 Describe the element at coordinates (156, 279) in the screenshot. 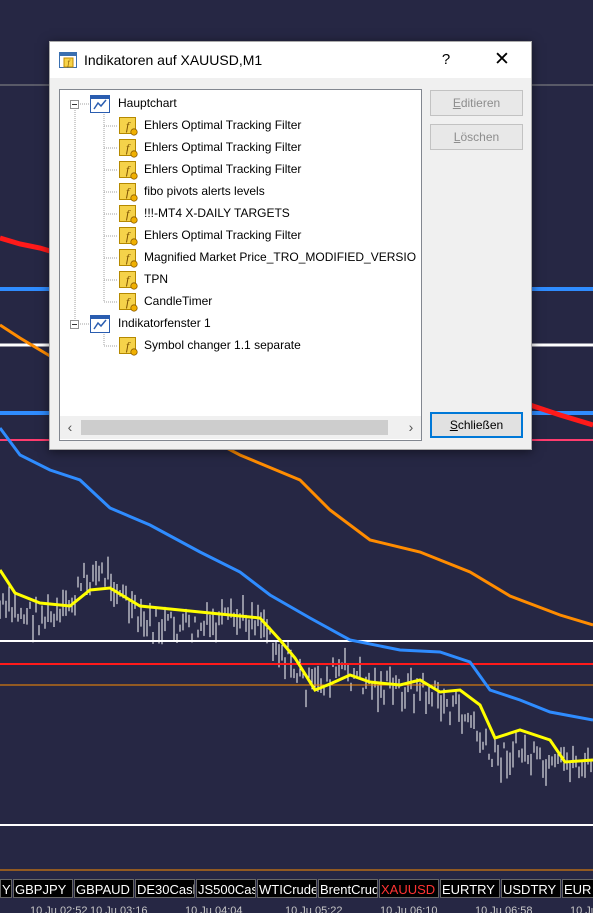

I see `indicator-label: TPN` at that location.